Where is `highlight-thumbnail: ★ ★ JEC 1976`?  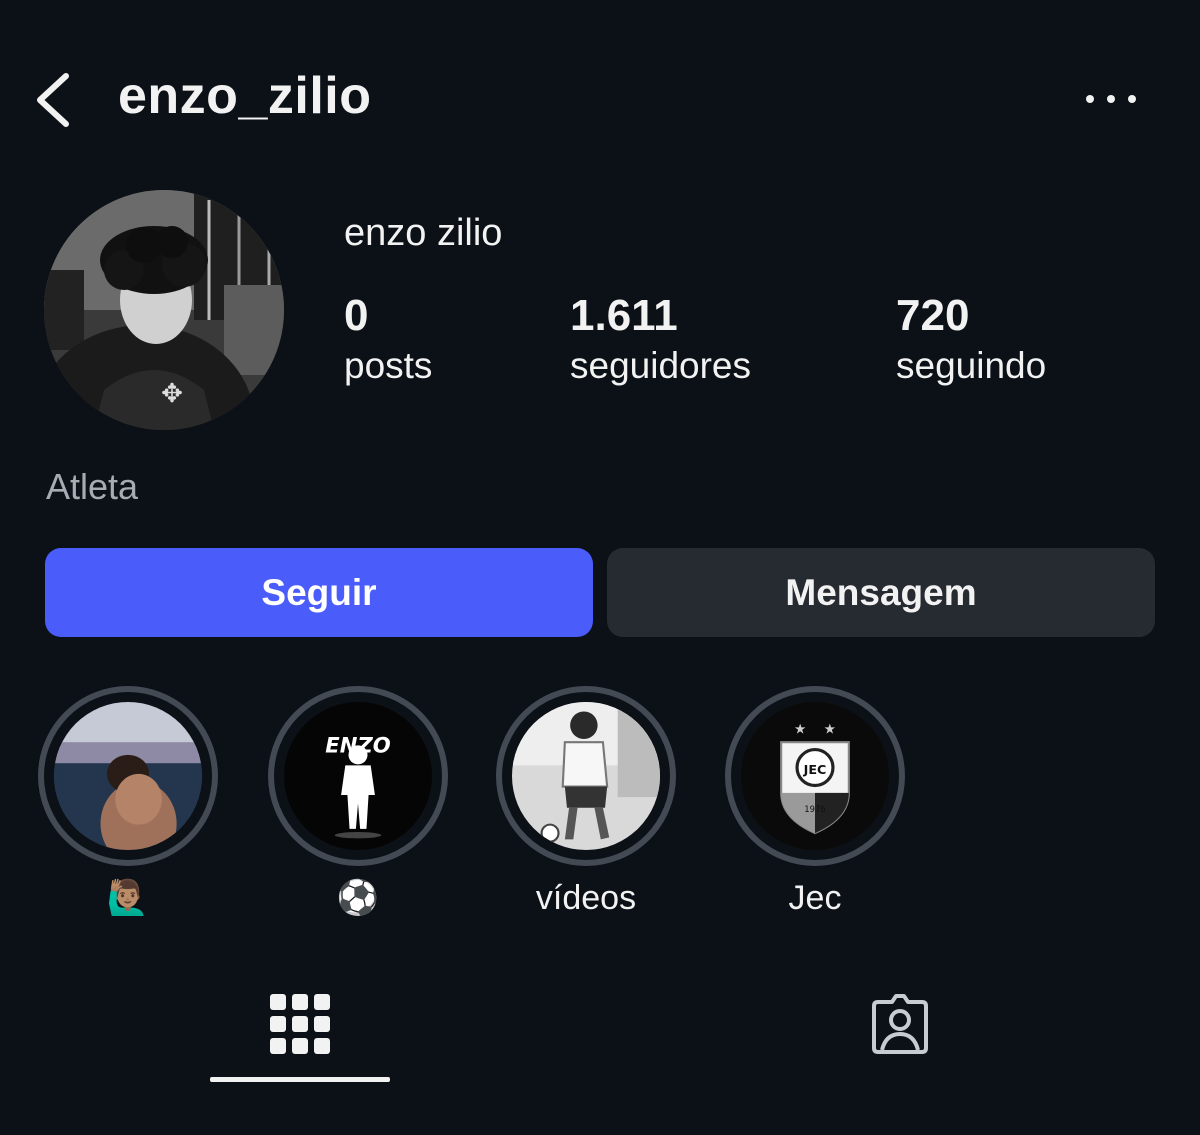
highlight-thumbnail: ★ ★ JEC 1976 is located at coordinates (815, 776).